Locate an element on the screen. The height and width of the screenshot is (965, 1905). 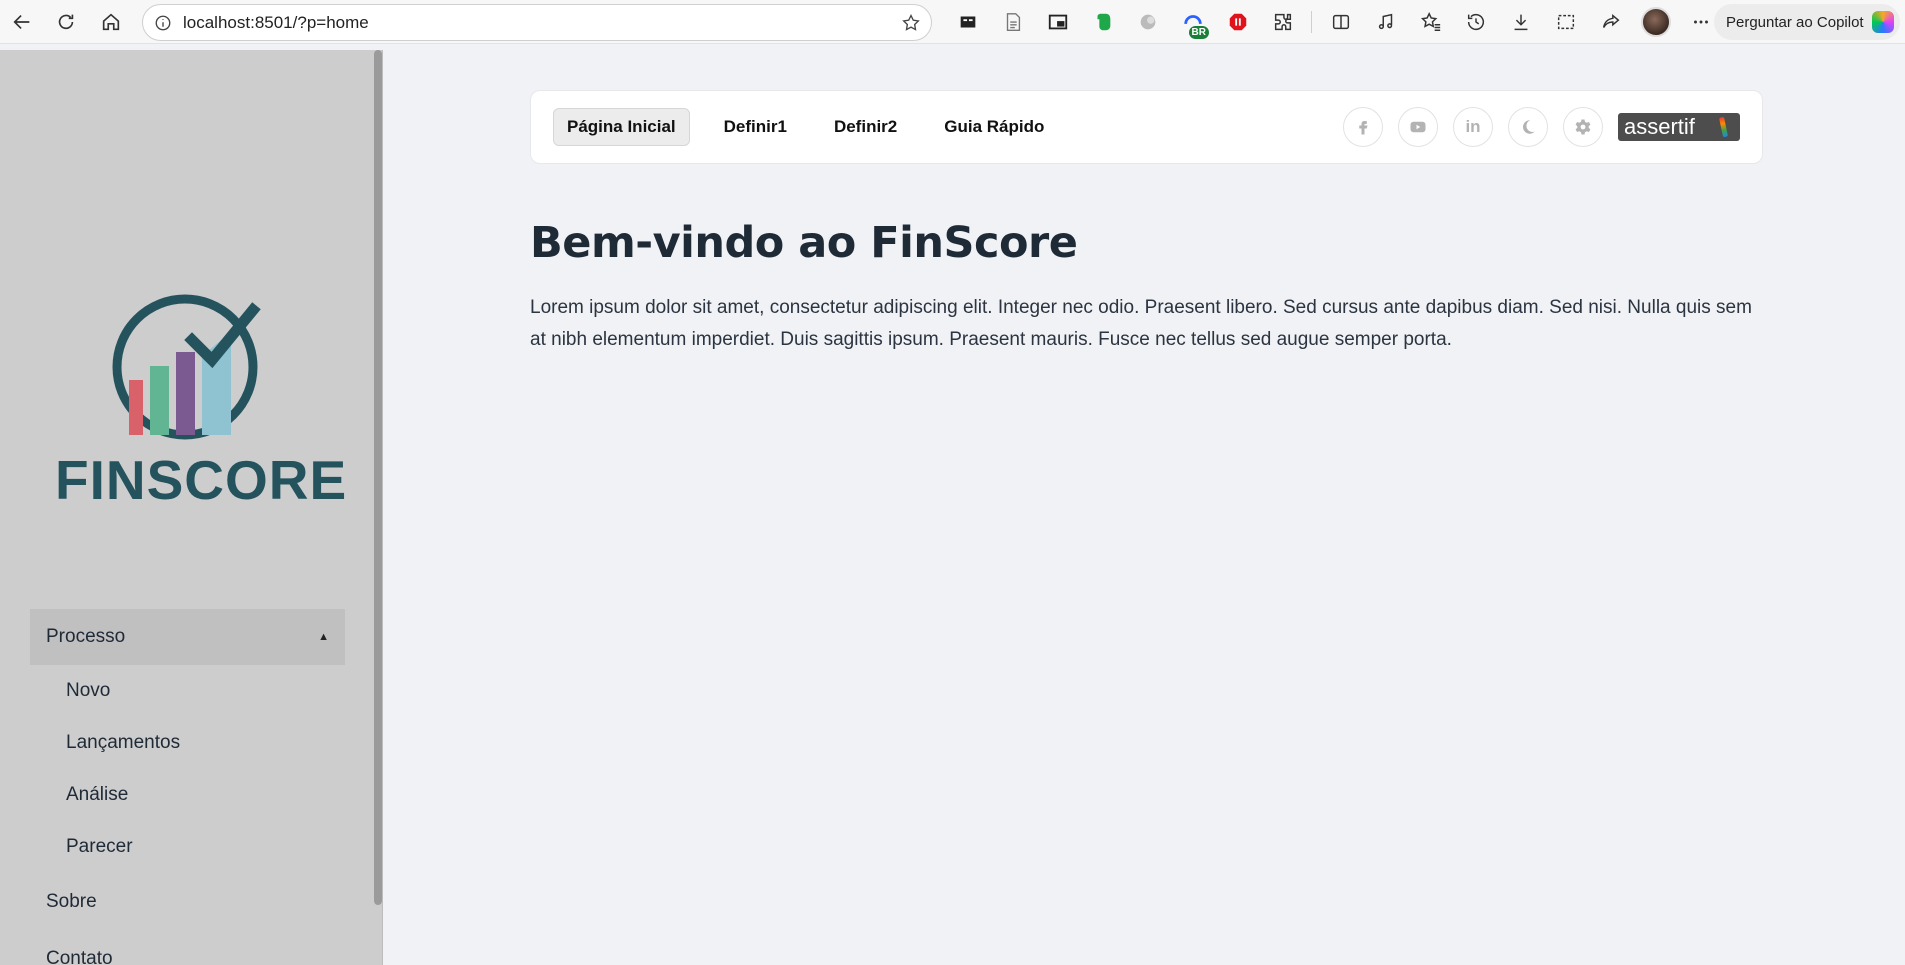
assertif-mark-icon is located at coordinates (1723, 127).